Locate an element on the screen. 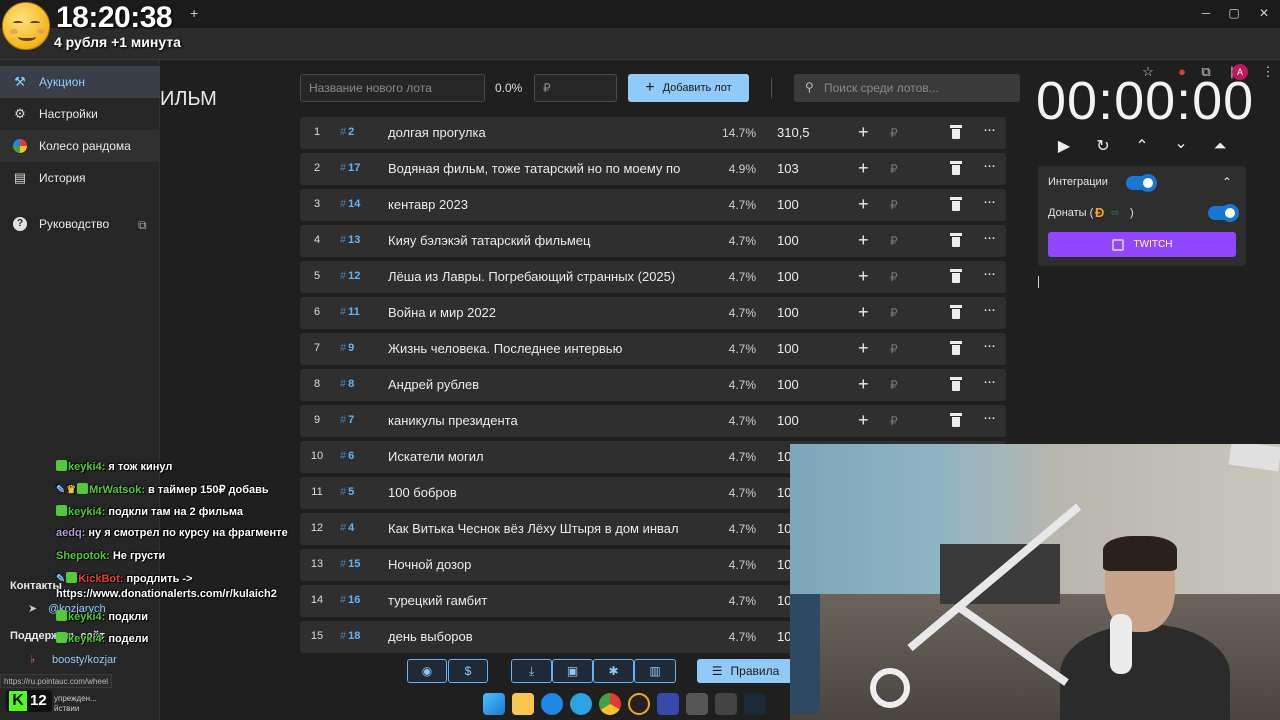 The image size is (1280, 720). play-icon: ▶ is located at coordinates (1064, 147).